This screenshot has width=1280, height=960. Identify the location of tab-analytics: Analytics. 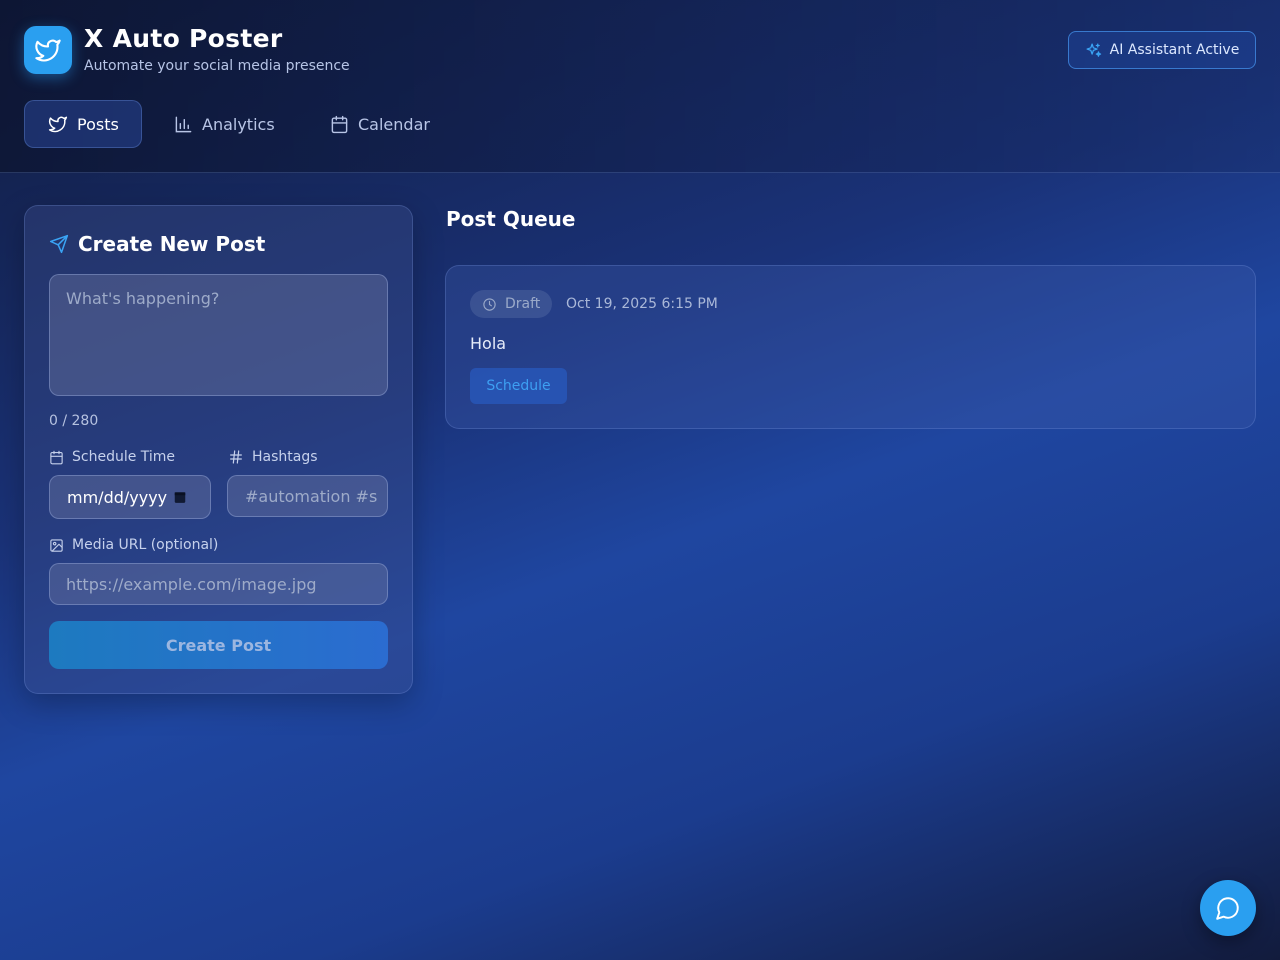
(224, 124).